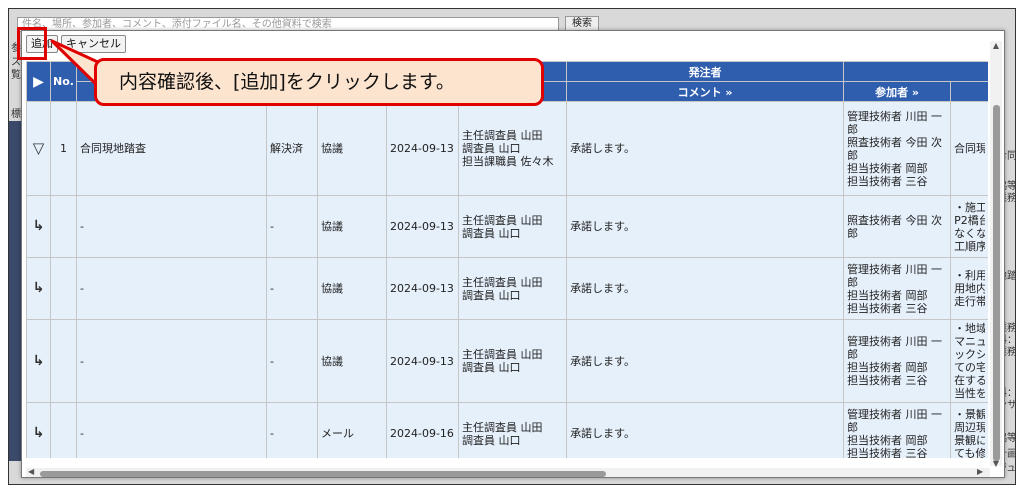 The height and width of the screenshot is (493, 1024). I want to click on header-comment: コメント », so click(705, 91).